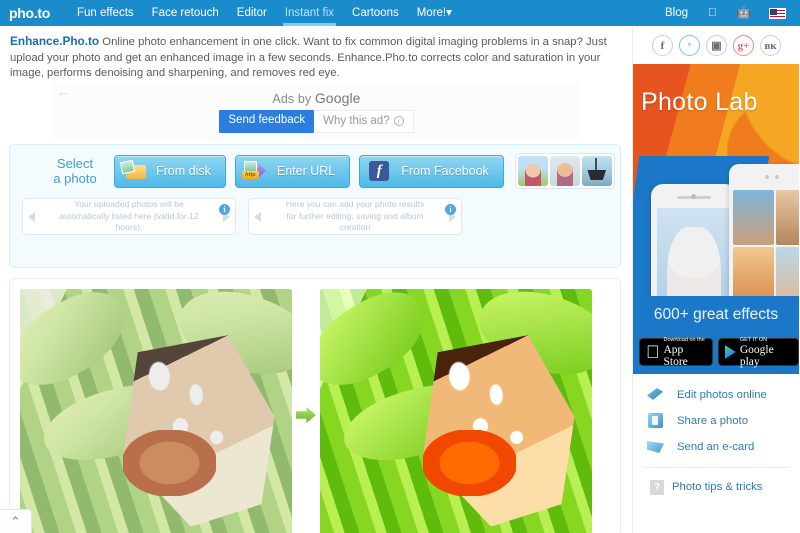  Describe the element at coordinates (657, 447) in the screenshot. I see `ecard-icon` at that location.